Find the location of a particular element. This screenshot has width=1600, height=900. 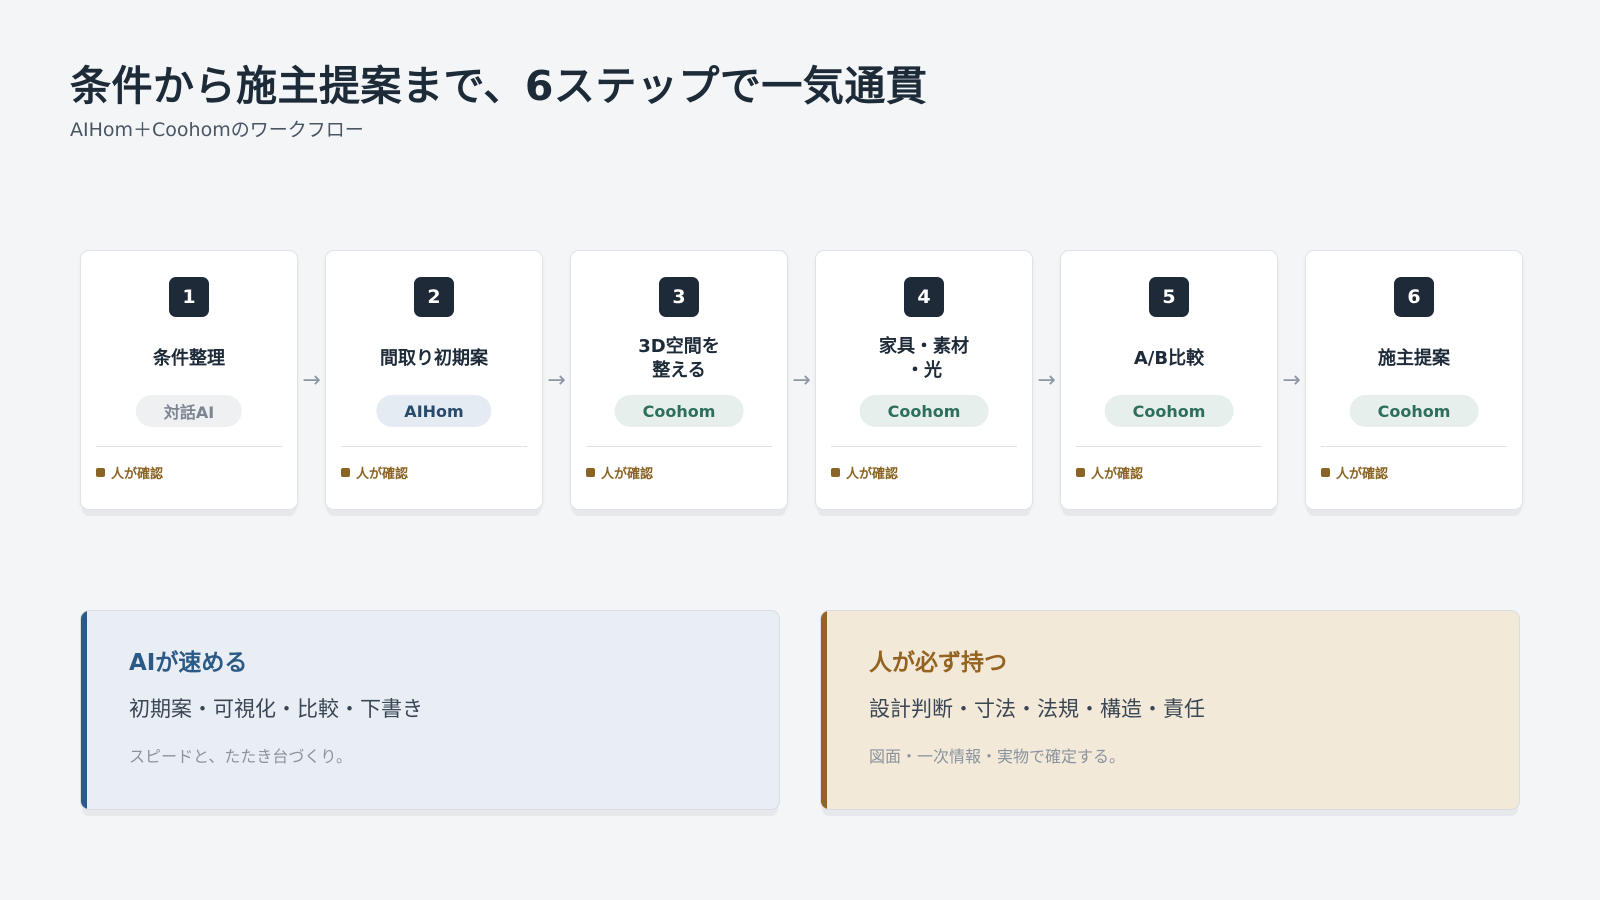

tool-badge: 対話AI is located at coordinates (189, 411).